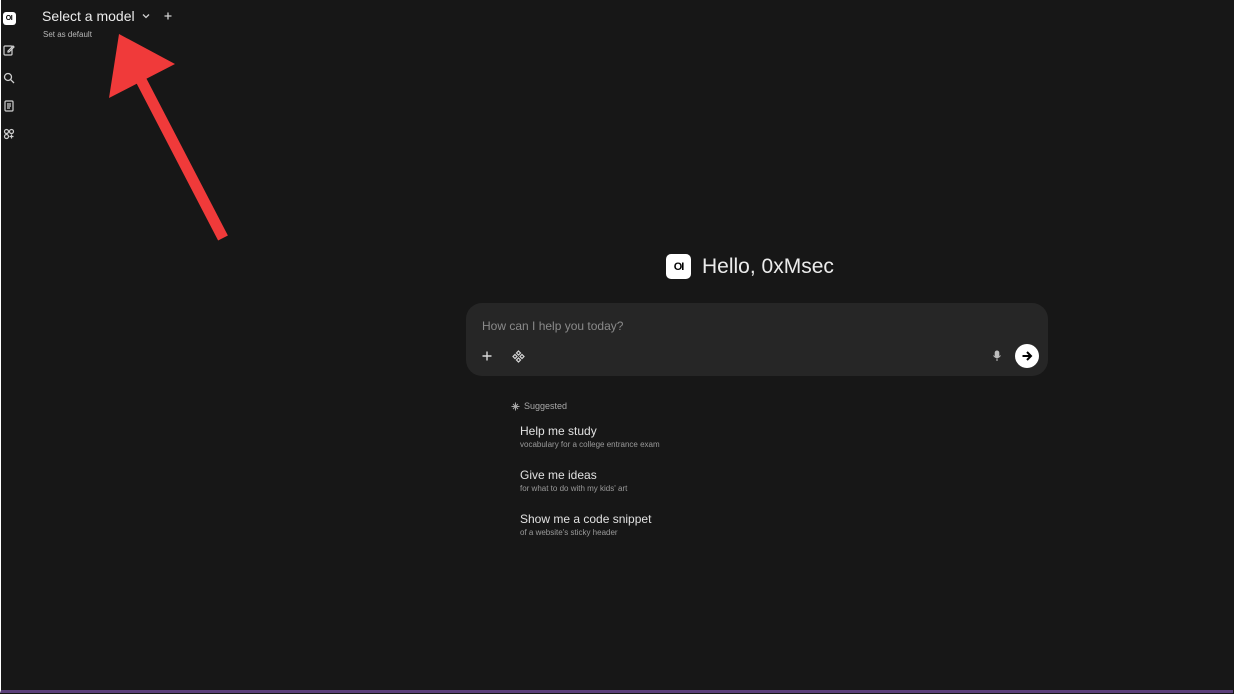 This screenshot has width=1234, height=694. I want to click on suggestion-title: Show me a code snippet, so click(586, 519).